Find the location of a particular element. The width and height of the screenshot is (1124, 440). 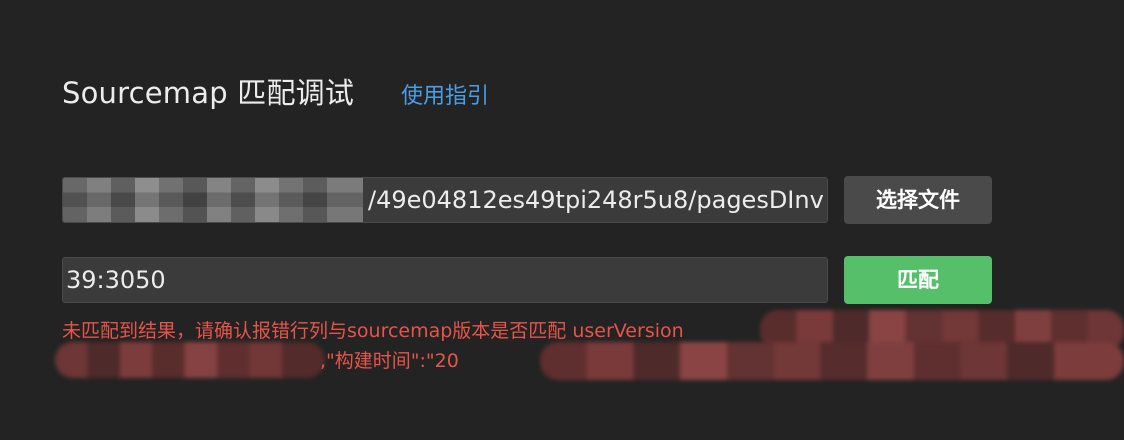

file-path-field: /49e04812es49tpi248r5u8/pagesDInv is located at coordinates (445, 200).